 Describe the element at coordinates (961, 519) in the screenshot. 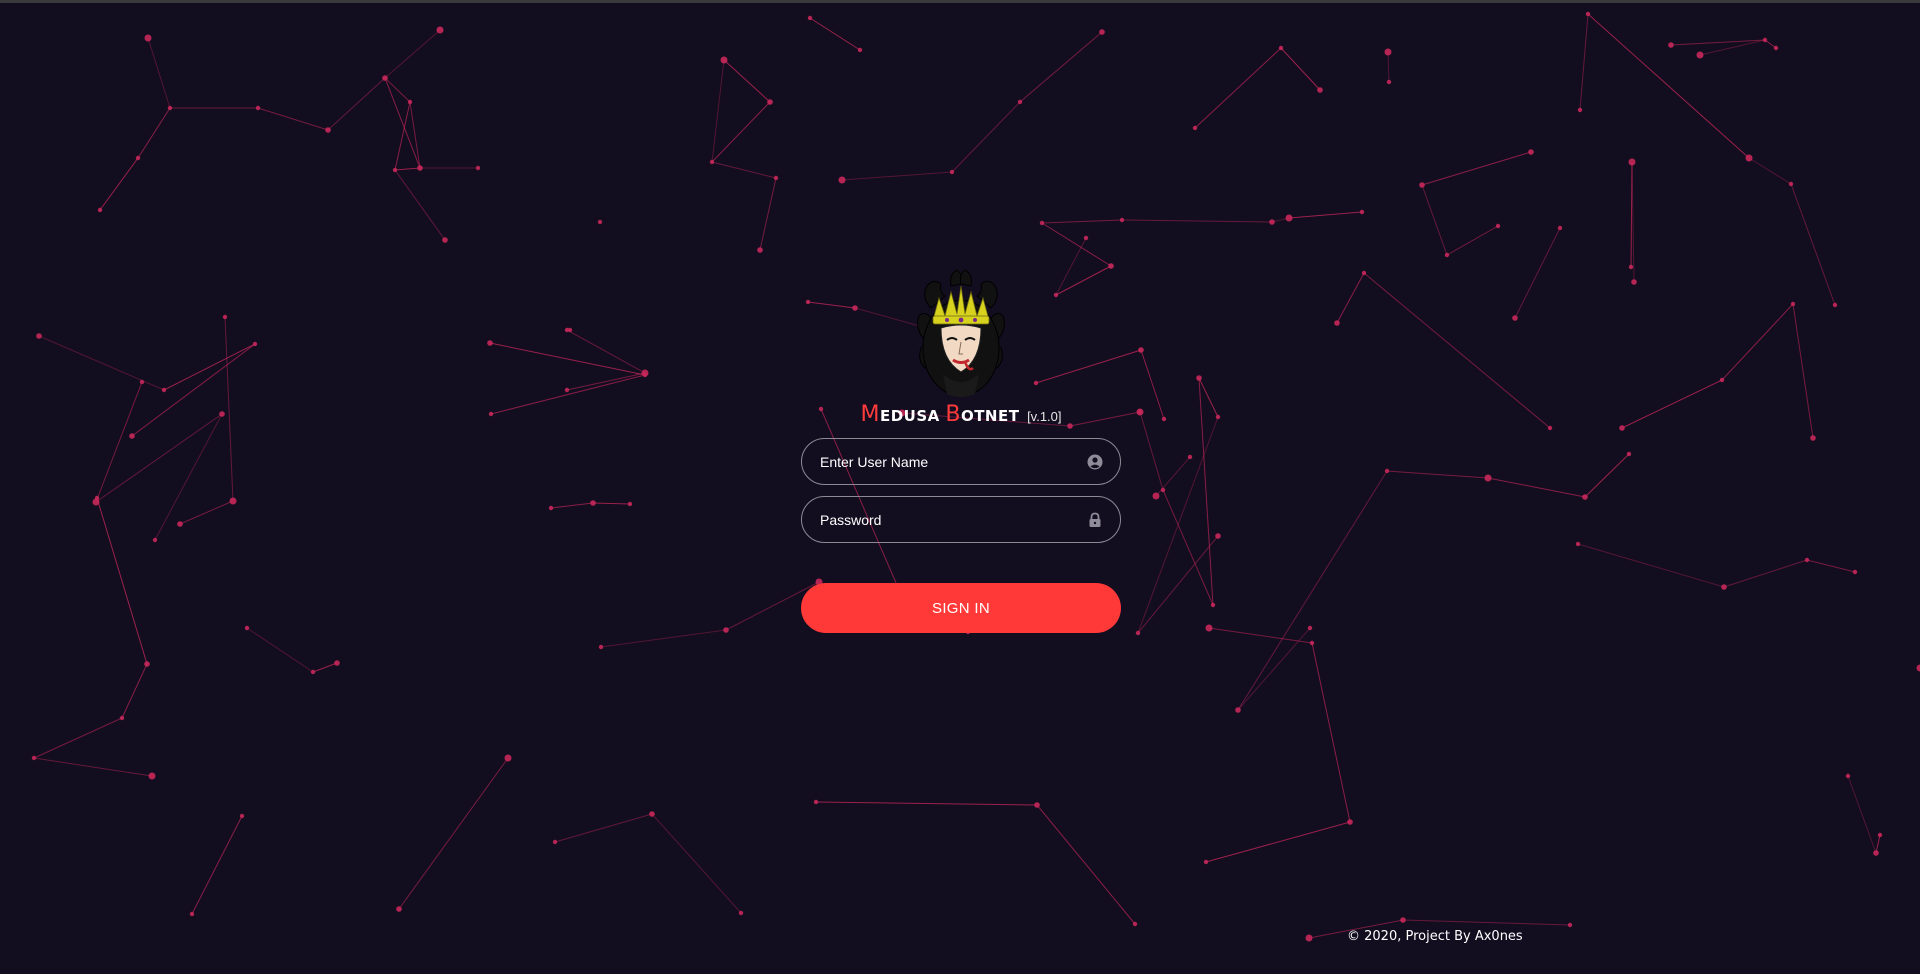

I see `password-input` at that location.